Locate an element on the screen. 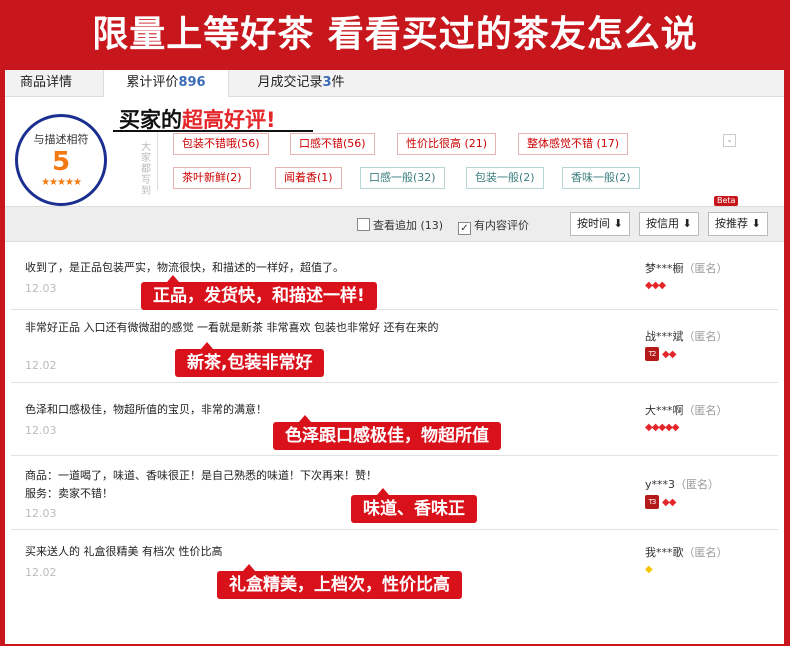 This screenshot has height=646, width=790. expand-tags-icon: ⌄ is located at coordinates (729, 140).